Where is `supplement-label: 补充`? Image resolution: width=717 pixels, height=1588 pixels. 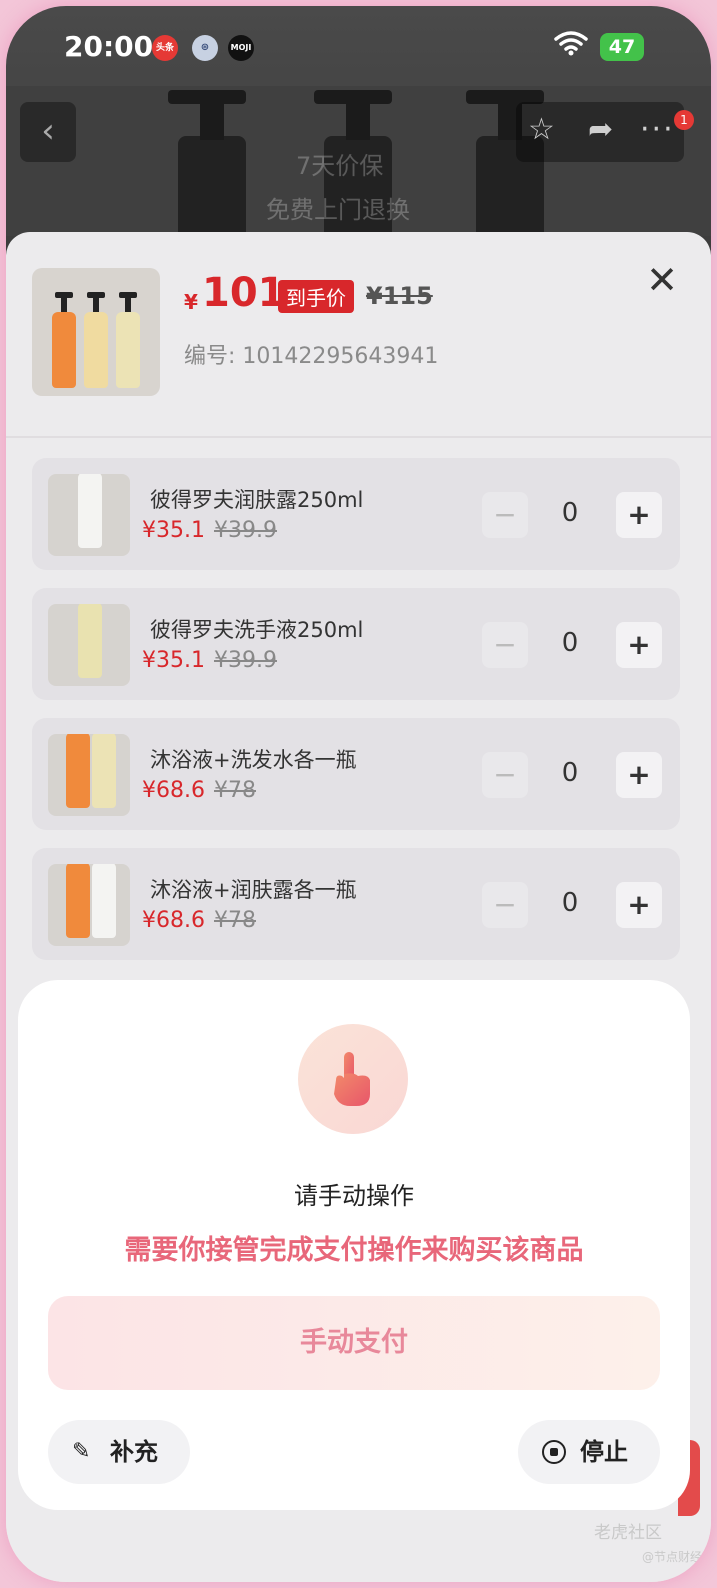 supplement-label: 补充 is located at coordinates (134, 1452).